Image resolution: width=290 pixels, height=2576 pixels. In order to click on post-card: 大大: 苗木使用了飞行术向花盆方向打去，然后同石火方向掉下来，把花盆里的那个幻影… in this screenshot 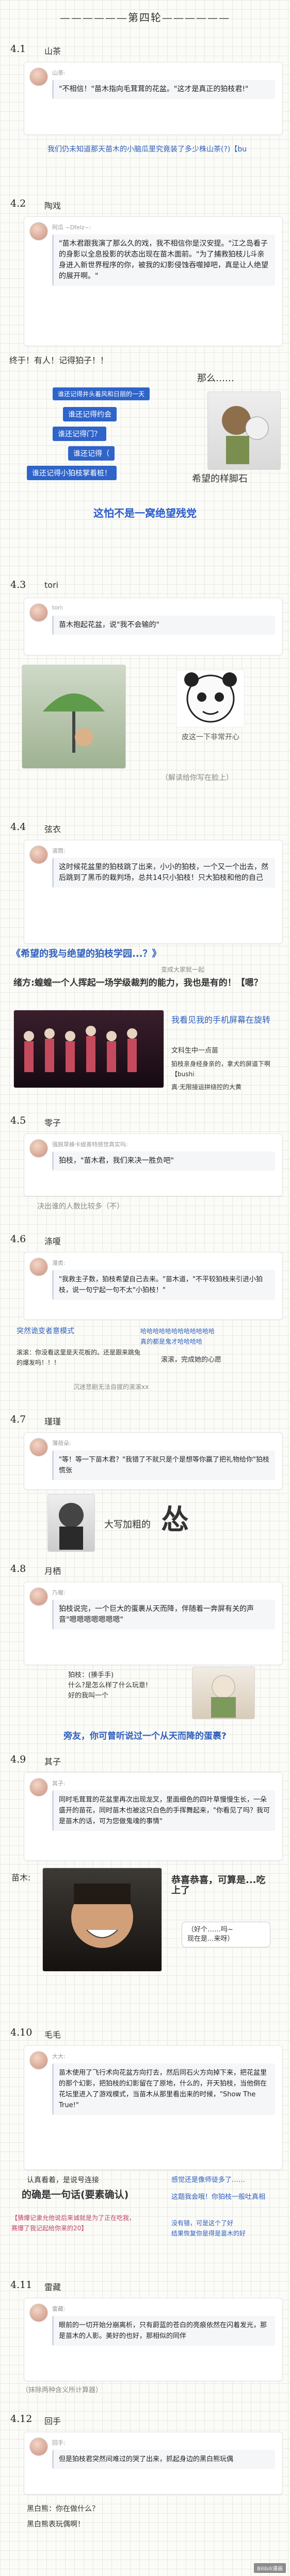, I will do `click(153, 2107)`.